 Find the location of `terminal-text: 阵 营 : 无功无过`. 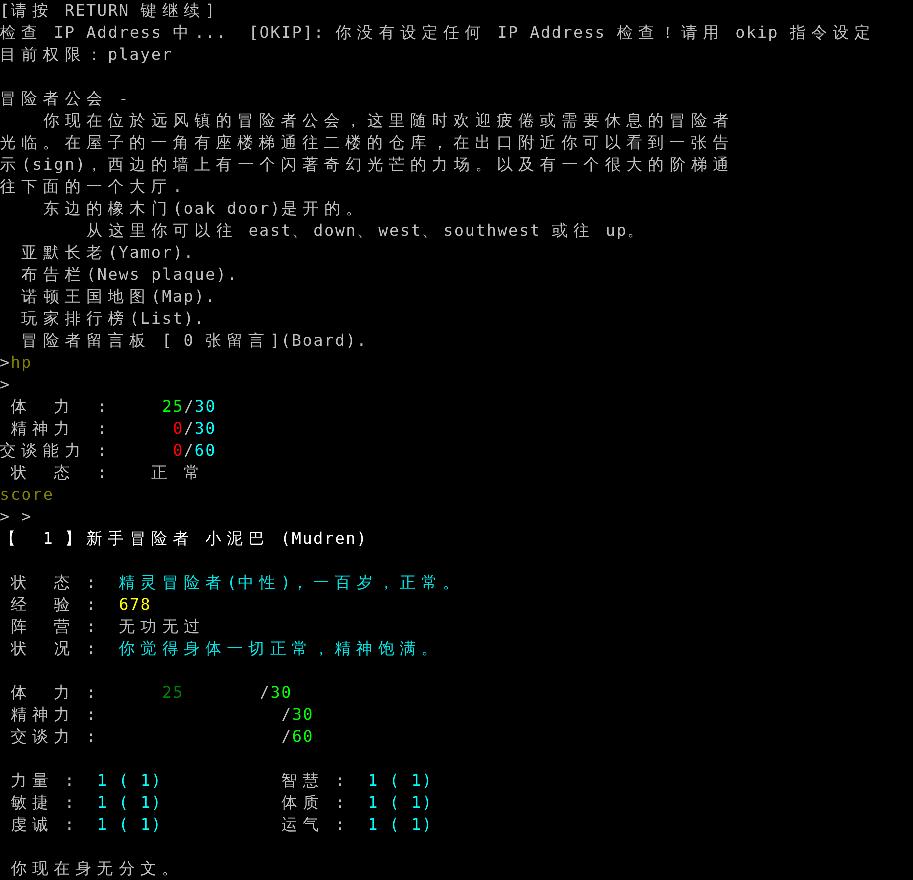

terminal-text: 阵 营 : 无功无过 is located at coordinates (108, 626).